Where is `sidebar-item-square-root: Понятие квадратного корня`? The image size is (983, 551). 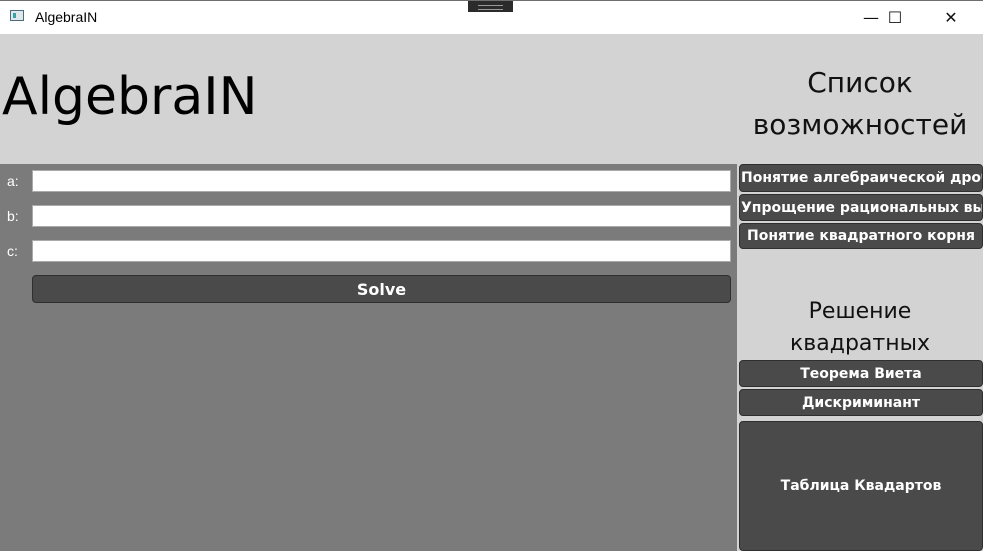
sidebar-item-square-root: Понятие квадратного корня is located at coordinates (861, 236).